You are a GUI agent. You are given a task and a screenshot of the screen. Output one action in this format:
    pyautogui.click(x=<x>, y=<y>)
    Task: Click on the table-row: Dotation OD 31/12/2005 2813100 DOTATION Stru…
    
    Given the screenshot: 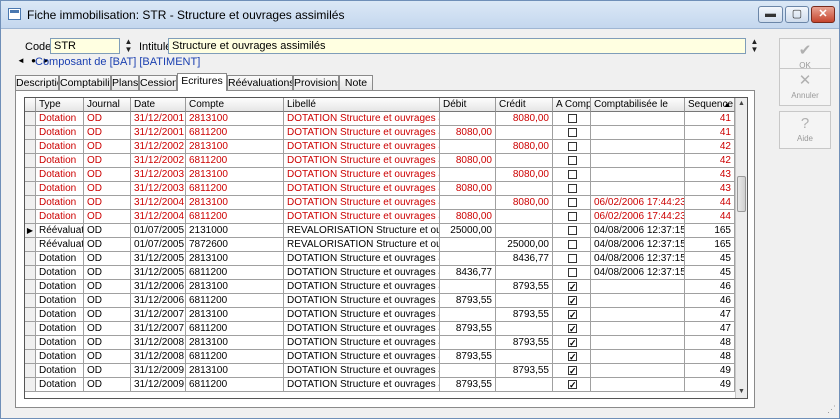 What is the action you would take?
    pyautogui.click(x=380, y=259)
    